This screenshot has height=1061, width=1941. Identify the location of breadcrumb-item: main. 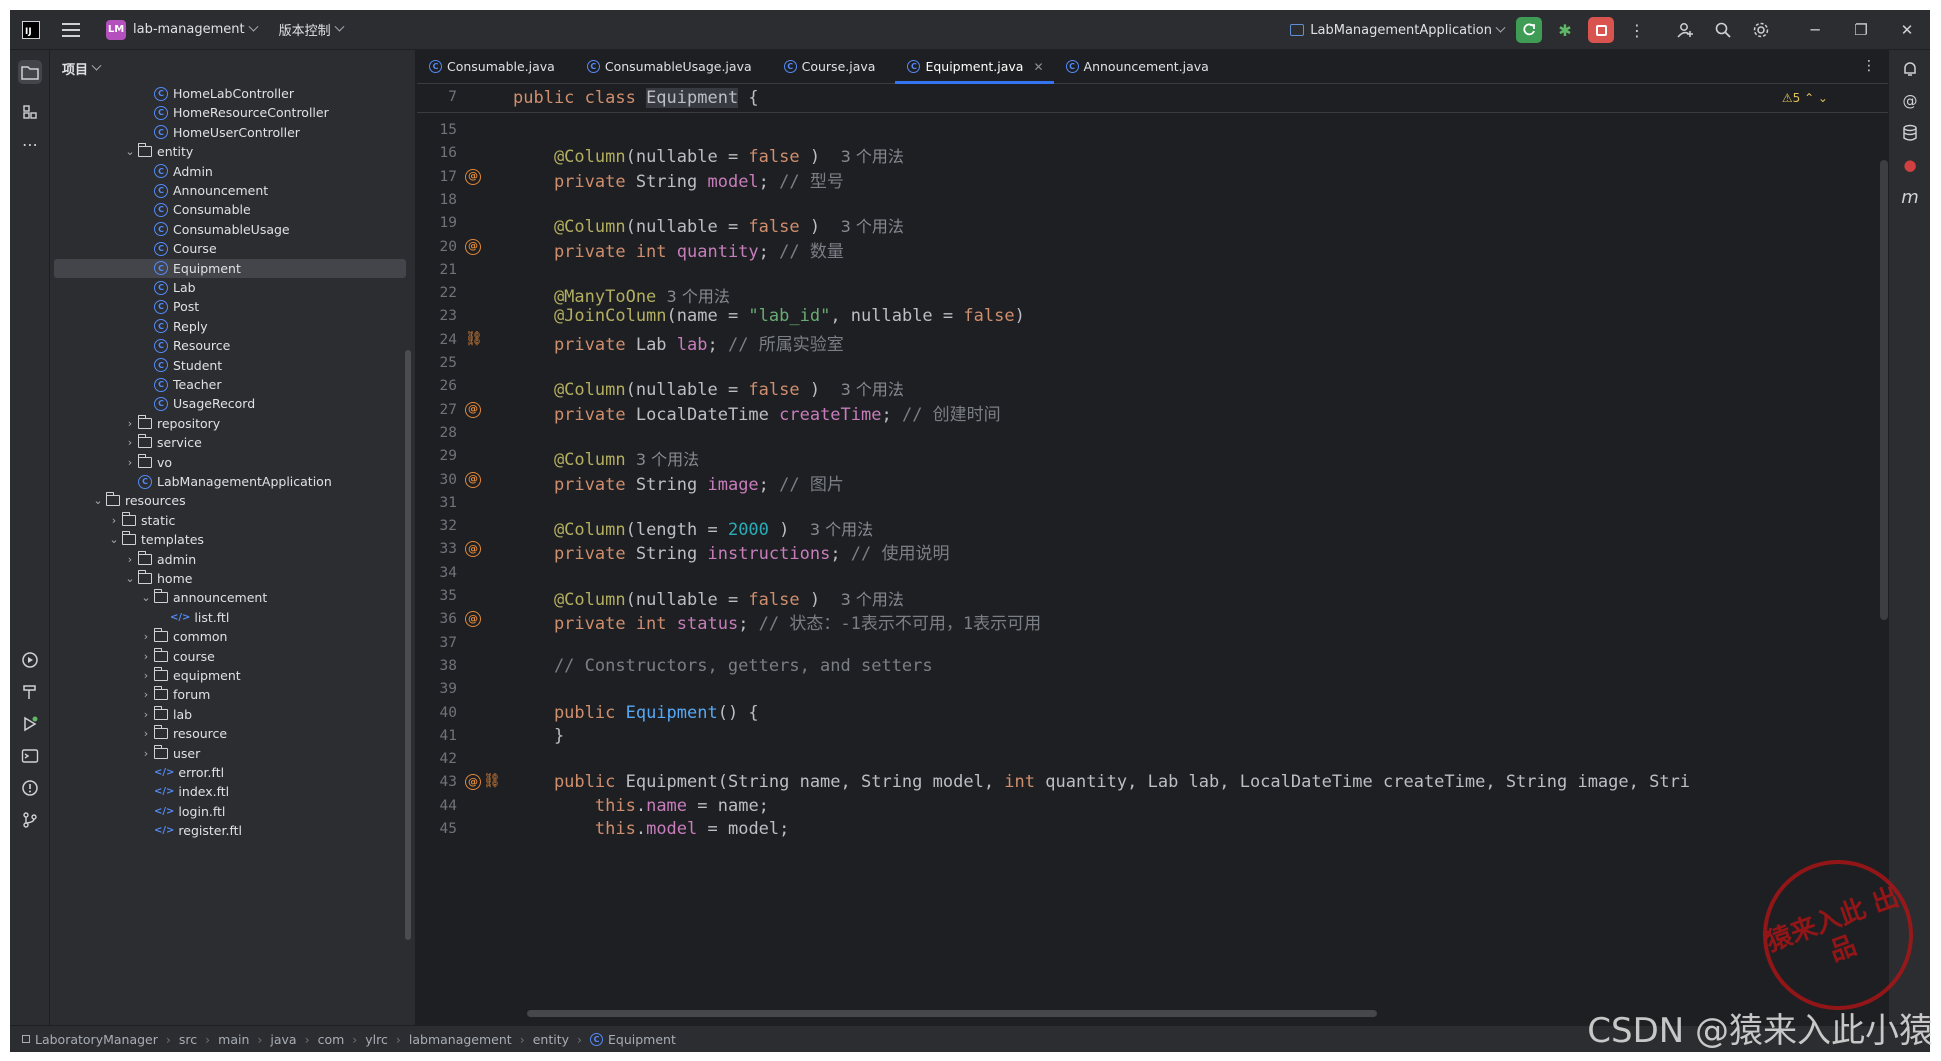
(233, 1039).